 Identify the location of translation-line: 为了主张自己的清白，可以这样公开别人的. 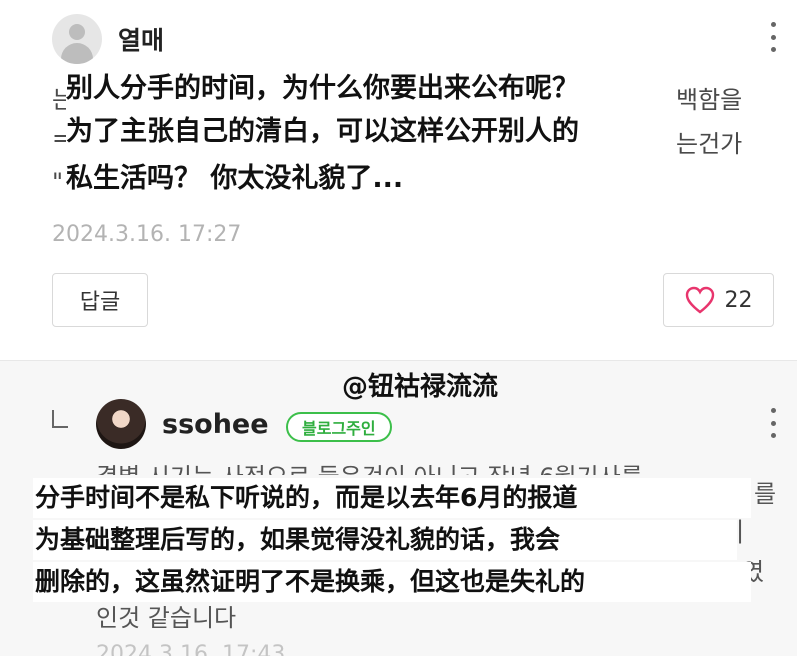
(324, 132).